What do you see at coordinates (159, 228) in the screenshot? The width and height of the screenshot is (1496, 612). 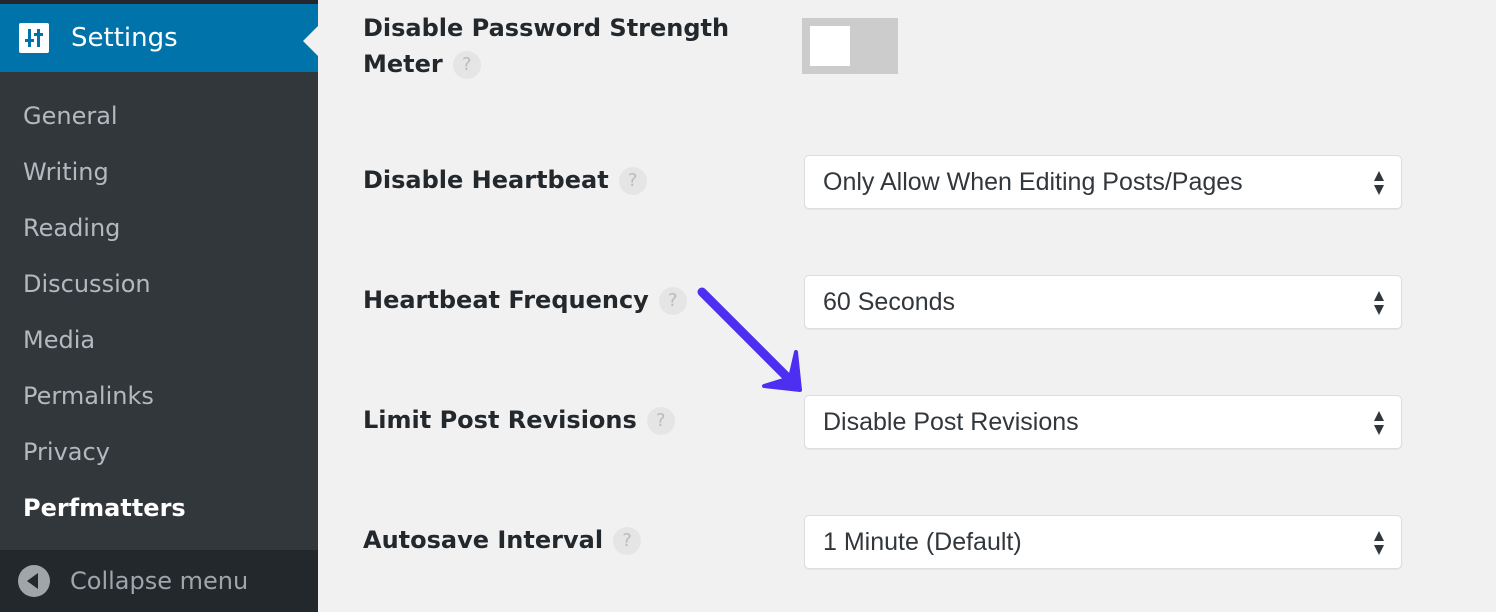 I see `sidebar-item-reading: Reading` at bounding box center [159, 228].